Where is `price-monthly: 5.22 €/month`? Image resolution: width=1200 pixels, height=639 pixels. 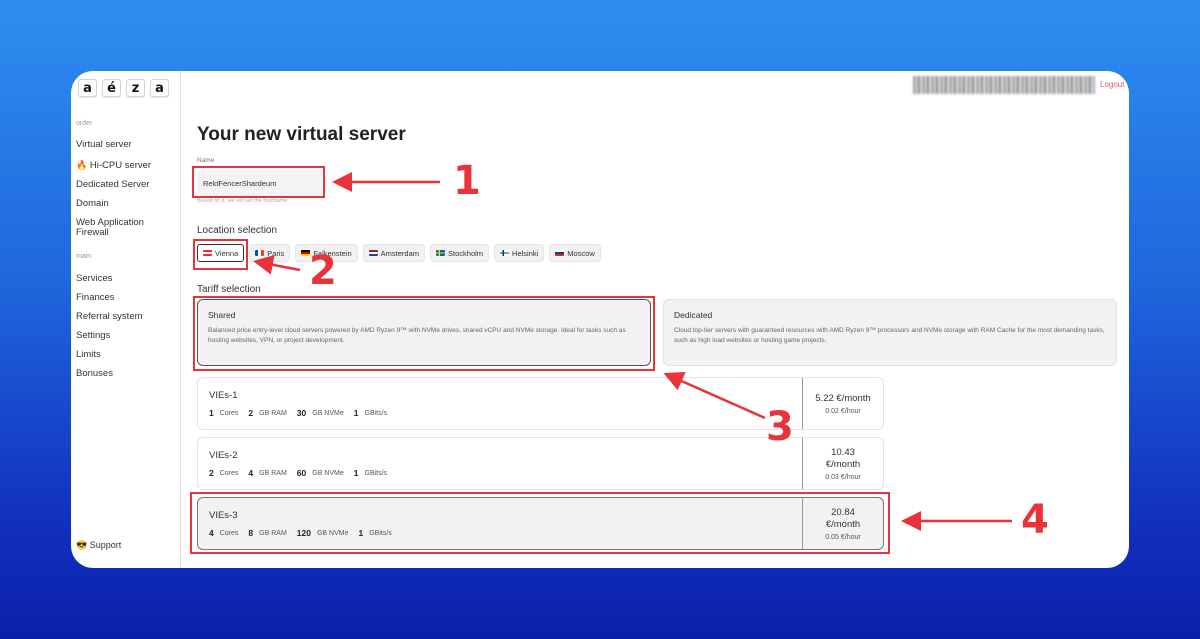
price-monthly: 5.22 €/month is located at coordinates (843, 398).